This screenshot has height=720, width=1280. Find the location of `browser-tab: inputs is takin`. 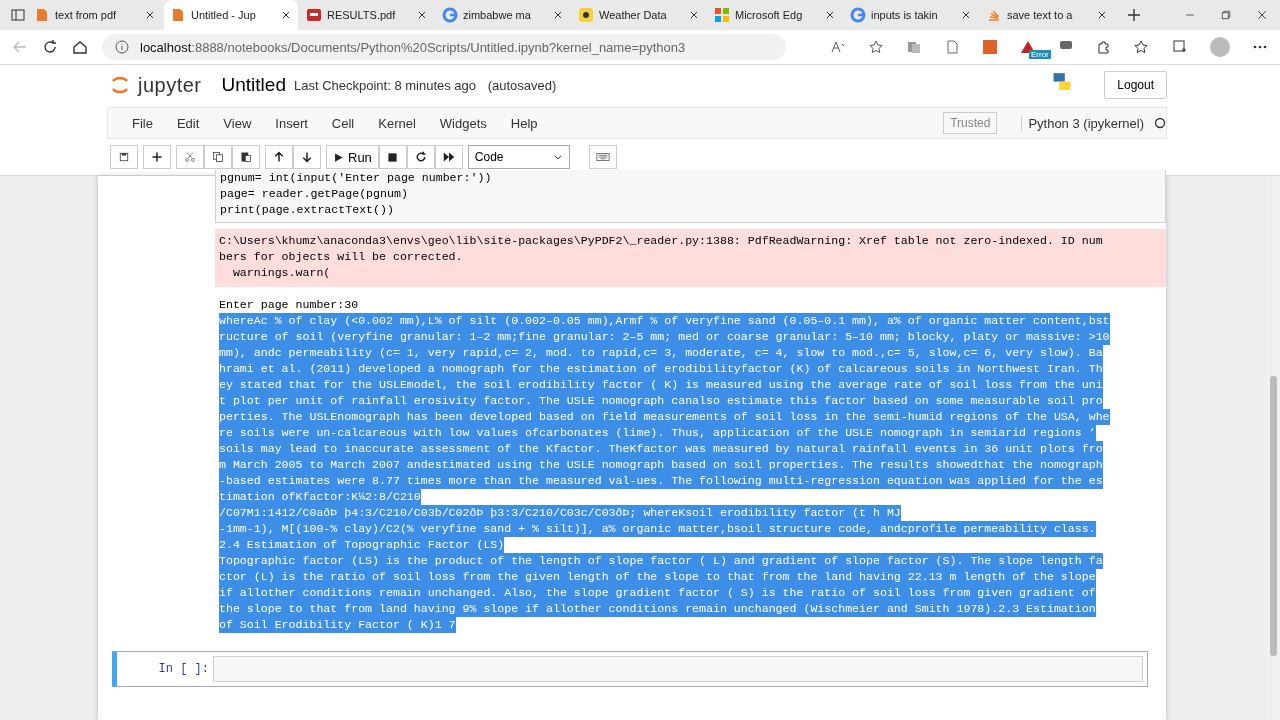

browser-tab: inputs is takin is located at coordinates (911, 15).